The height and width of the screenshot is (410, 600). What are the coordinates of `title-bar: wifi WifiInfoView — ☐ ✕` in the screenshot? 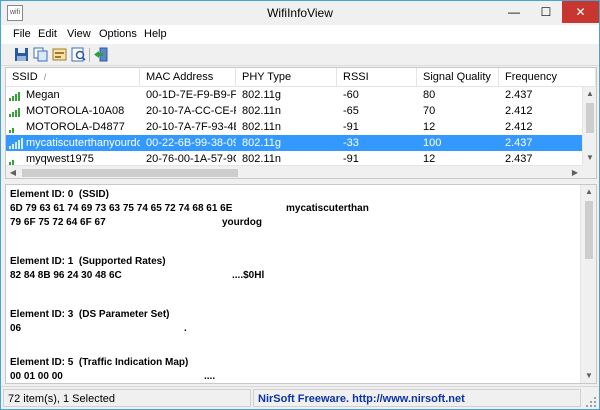 It's located at (300, 13).